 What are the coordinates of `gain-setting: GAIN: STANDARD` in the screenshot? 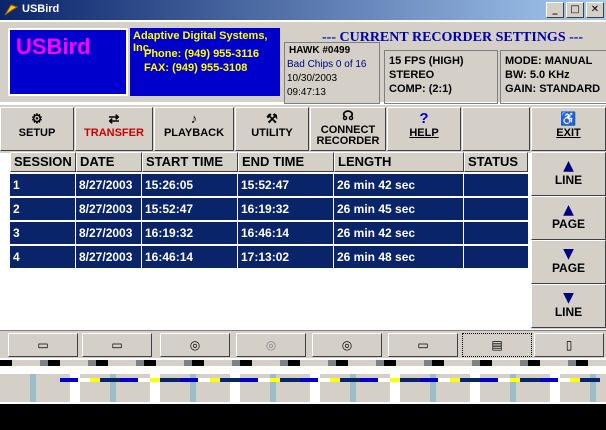 It's located at (553, 89).